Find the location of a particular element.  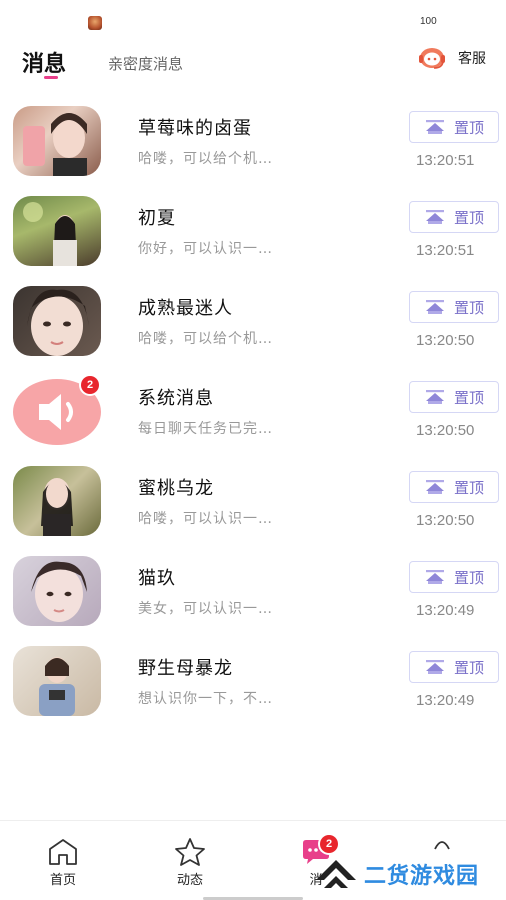

conversation-row: 蜜桃乌龙 哈喽，可以认识一… 置顶 13:20:50 is located at coordinates (253, 501).